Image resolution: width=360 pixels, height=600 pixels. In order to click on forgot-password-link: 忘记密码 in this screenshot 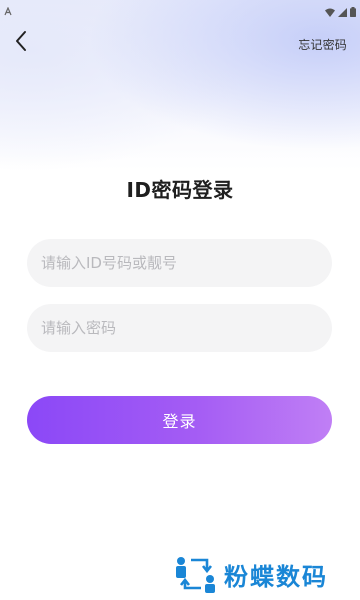, I will do `click(322, 44)`.